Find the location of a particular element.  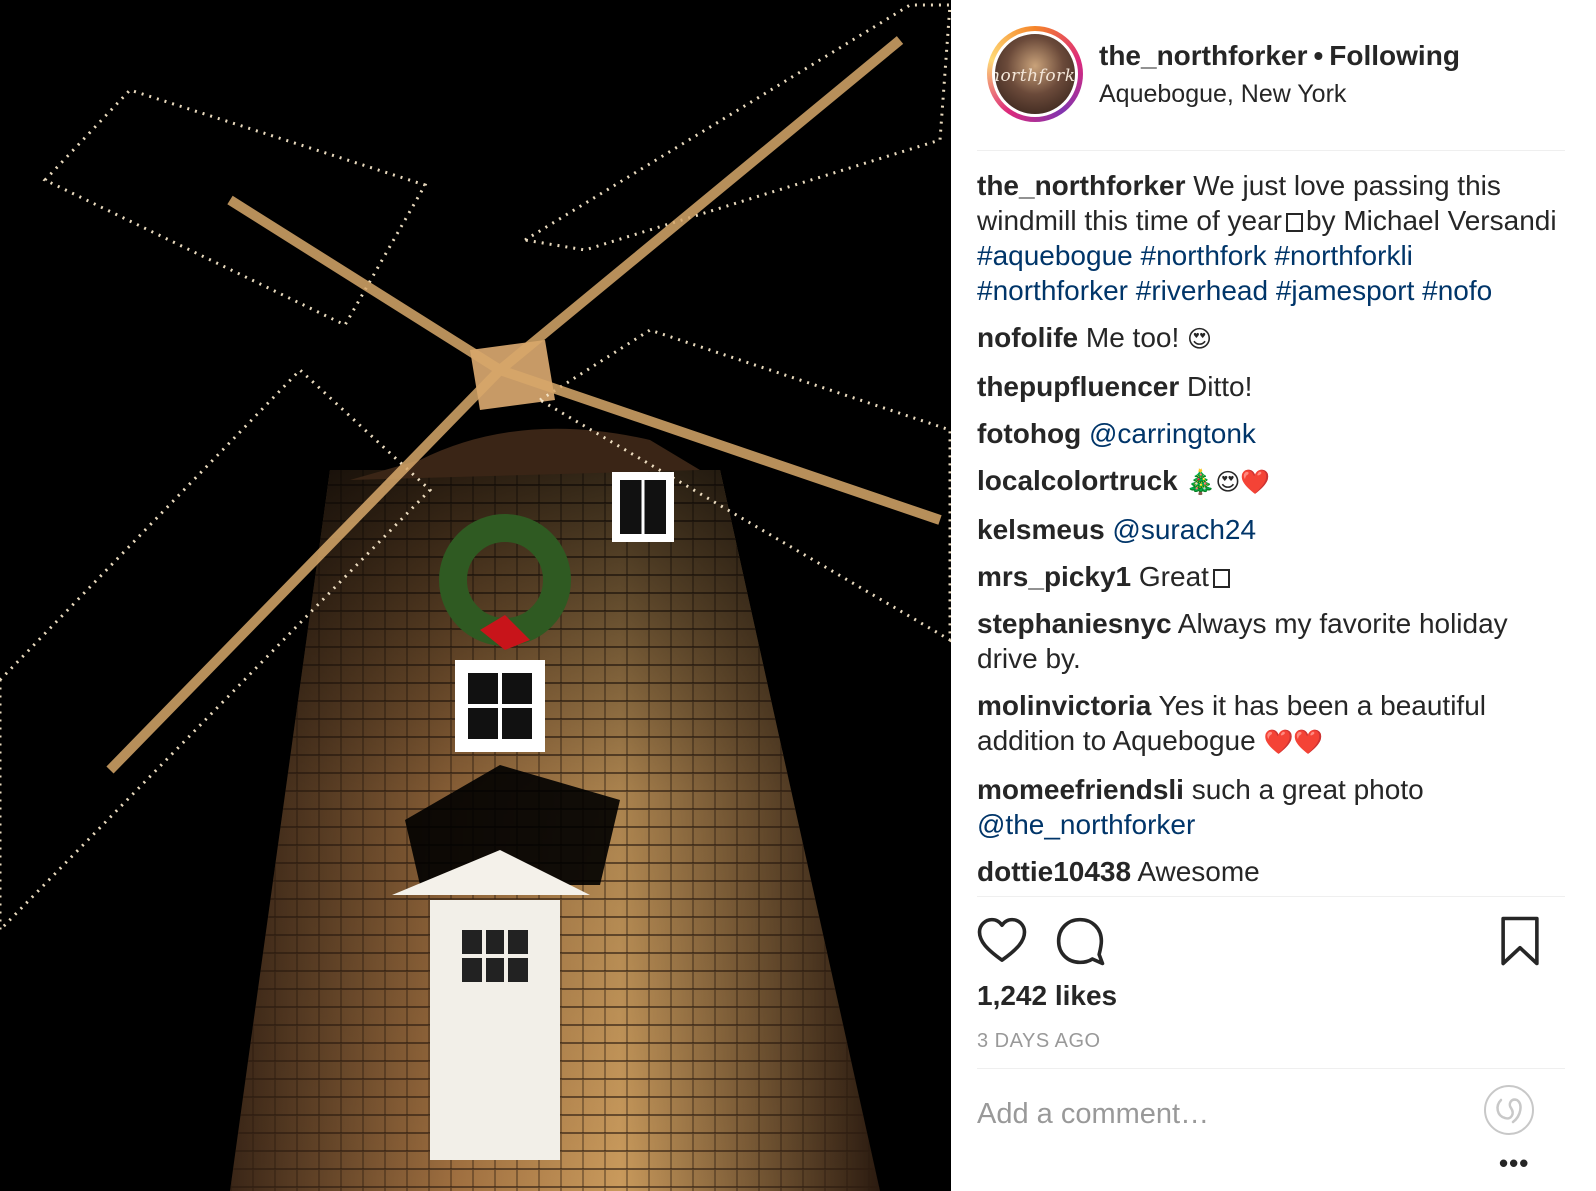

extension-swirl-icon is located at coordinates (1509, 1110).